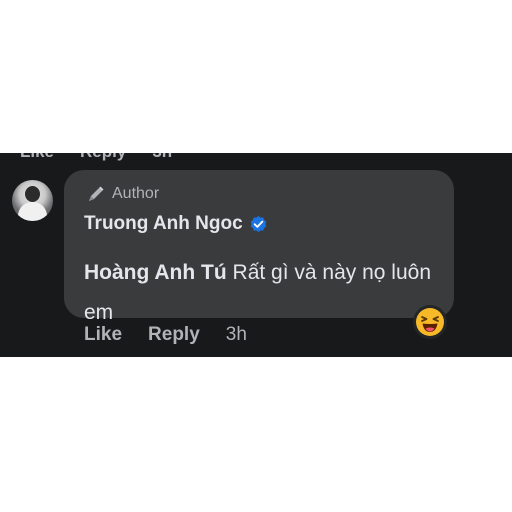 This screenshot has width=512, height=512. I want to click on previous-timestamp: 3h, so click(162, 157).